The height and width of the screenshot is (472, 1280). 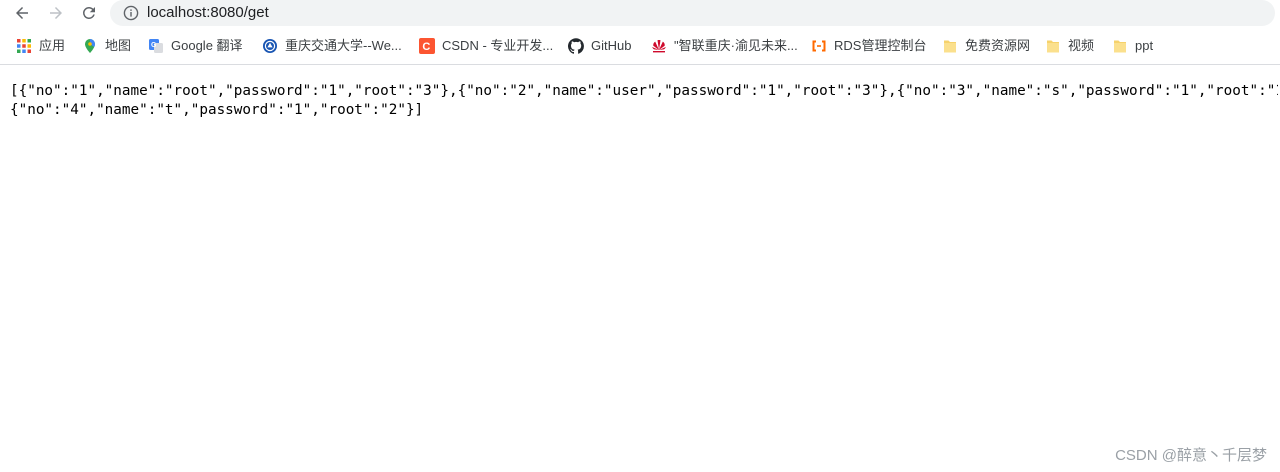 I want to click on svg-text: G, so click(x=154, y=45).